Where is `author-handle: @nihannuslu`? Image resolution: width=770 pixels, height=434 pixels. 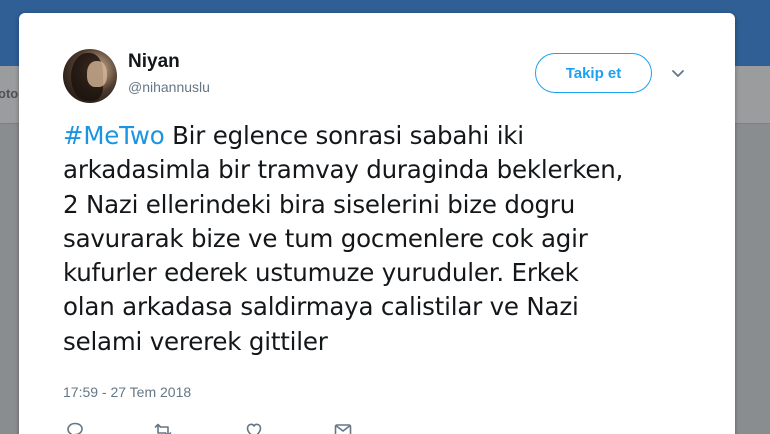 author-handle: @nihannuslu is located at coordinates (169, 87).